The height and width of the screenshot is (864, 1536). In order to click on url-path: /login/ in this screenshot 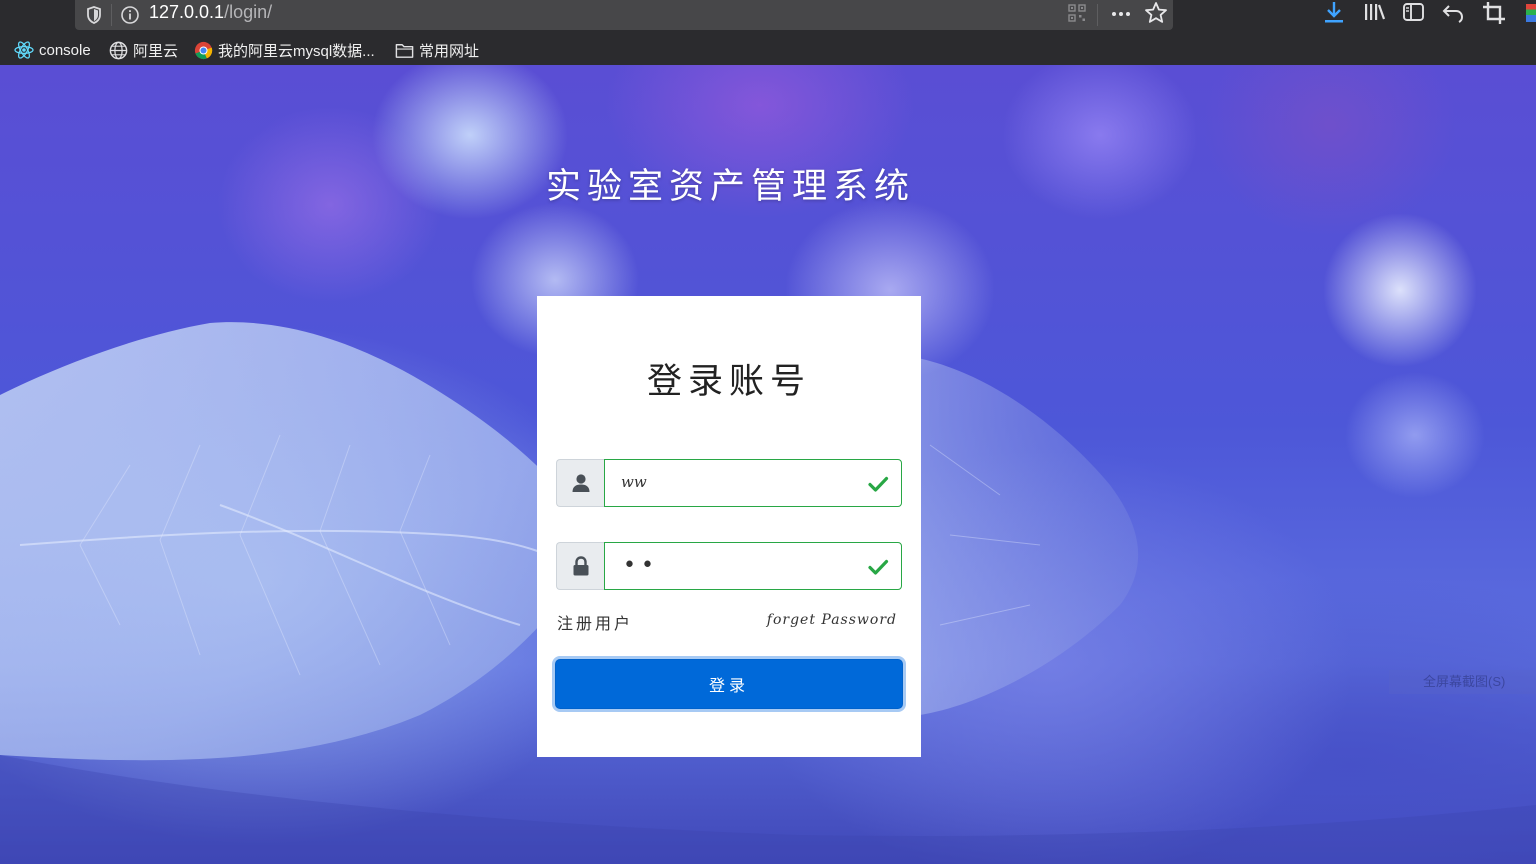, I will do `click(248, 12)`.